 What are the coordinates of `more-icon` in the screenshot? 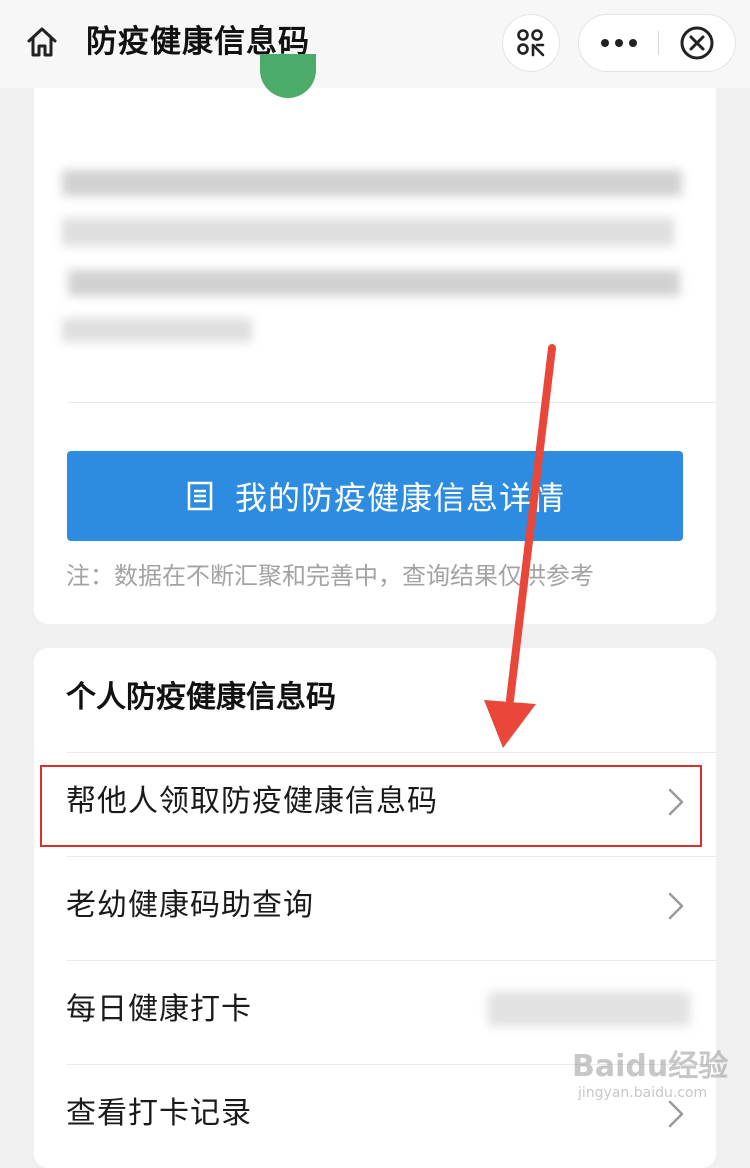 It's located at (619, 43).